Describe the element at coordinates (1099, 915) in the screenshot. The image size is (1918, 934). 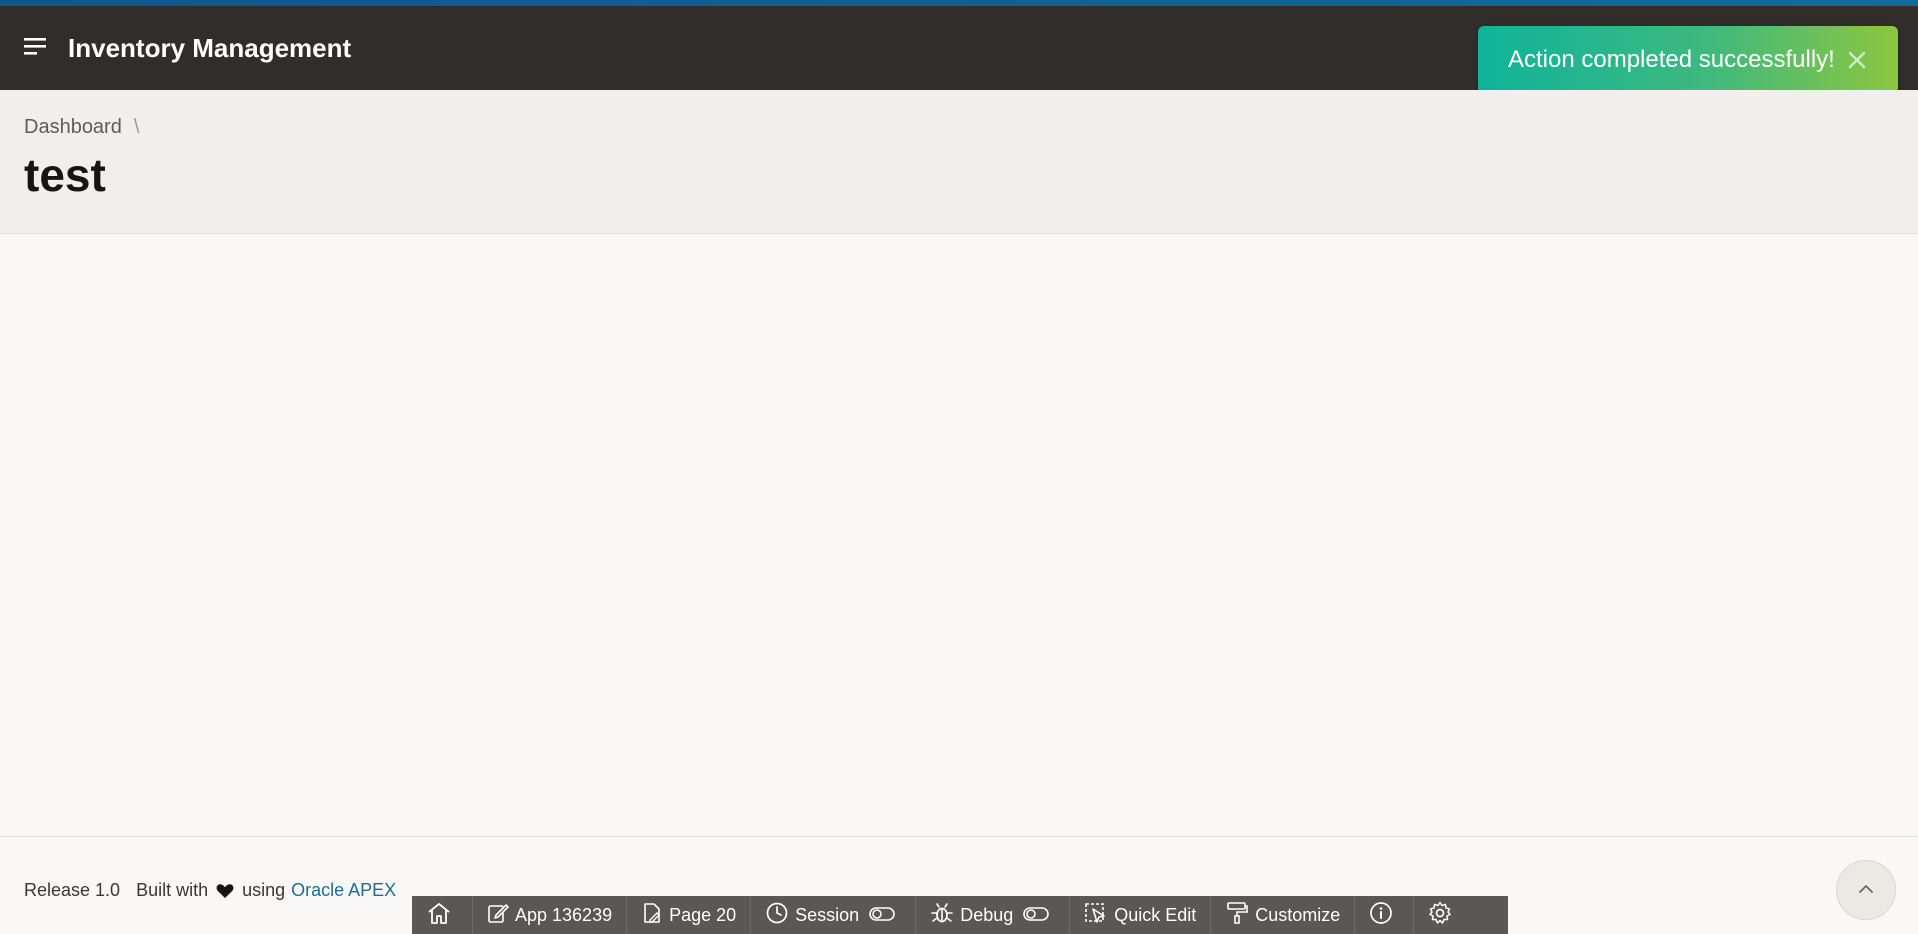
I see `quick-edit-icon` at that location.